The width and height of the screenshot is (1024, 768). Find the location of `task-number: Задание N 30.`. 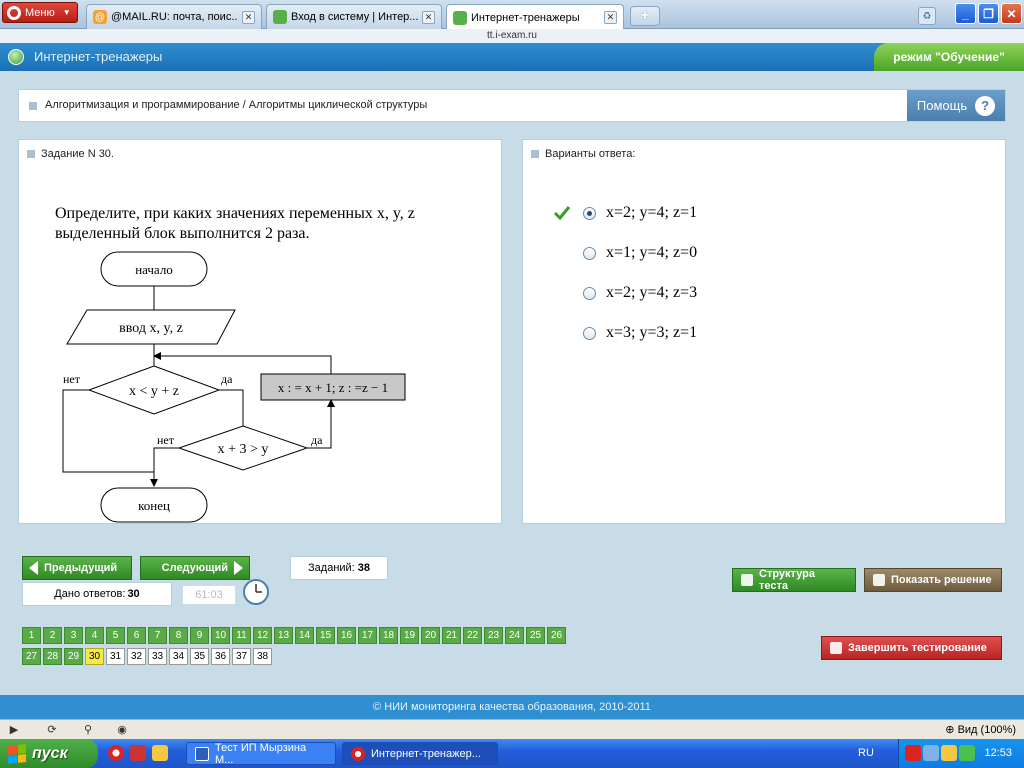

task-number: Задание N 30. is located at coordinates (77, 154).